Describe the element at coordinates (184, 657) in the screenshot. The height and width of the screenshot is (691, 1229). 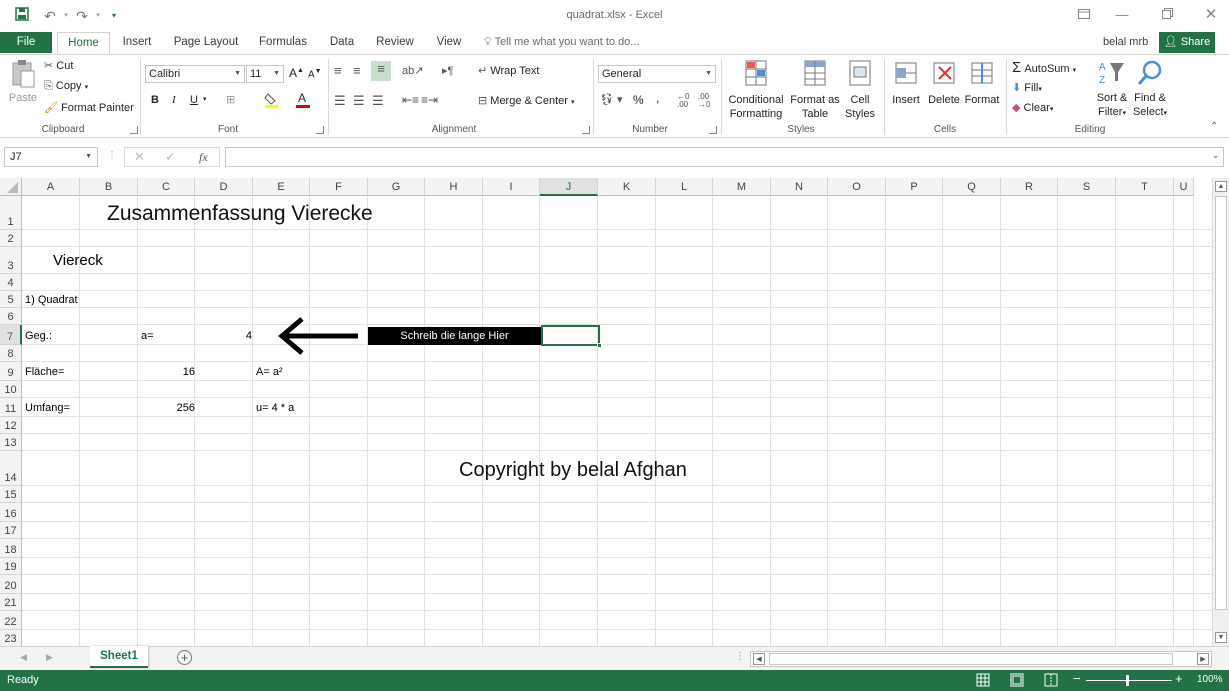
I see `new-sheet-icon: +` at that location.